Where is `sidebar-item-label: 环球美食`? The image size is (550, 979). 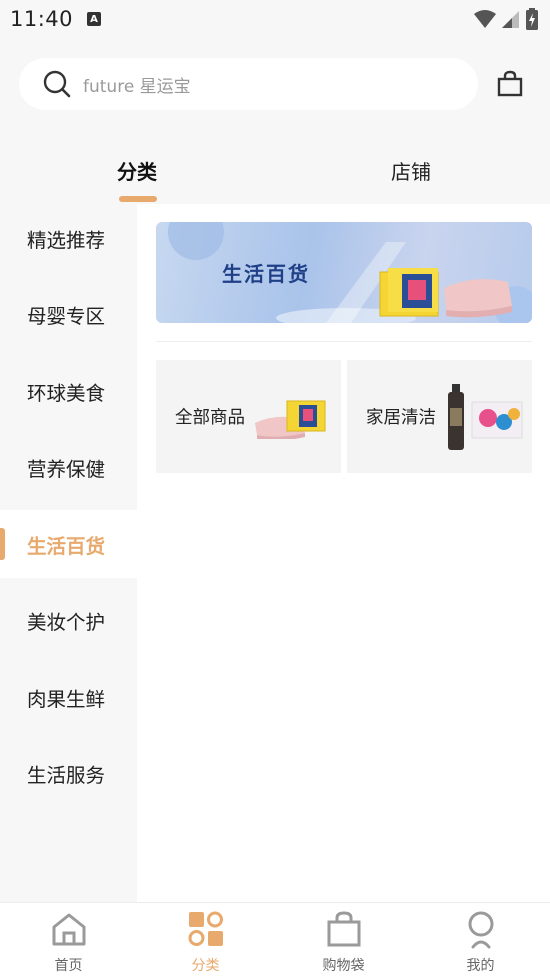
sidebar-item-label: 环球美食 is located at coordinates (66, 393).